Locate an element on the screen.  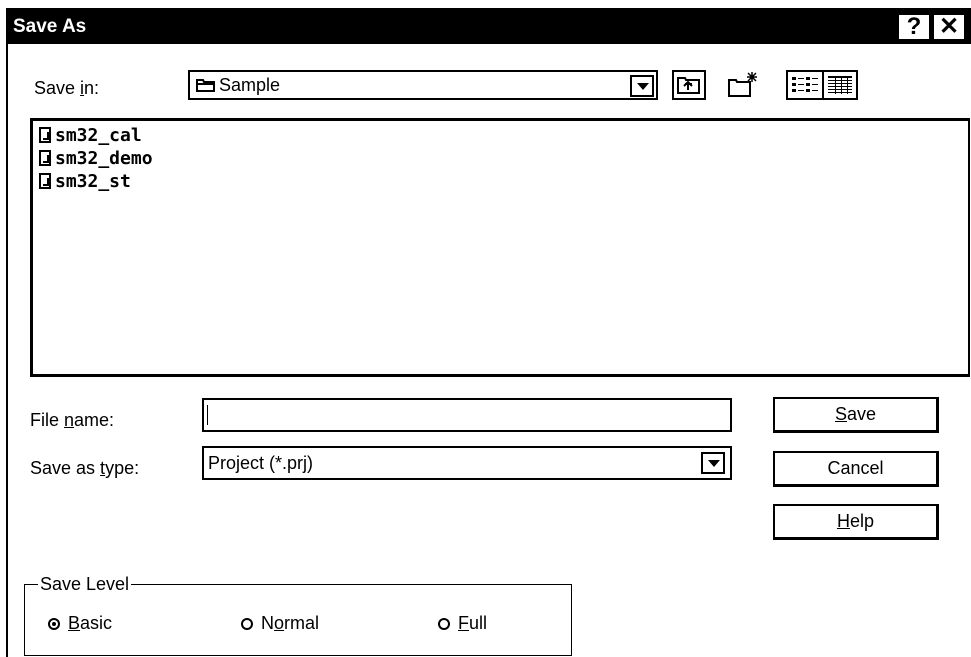
folder-icon is located at coordinates (205, 85).